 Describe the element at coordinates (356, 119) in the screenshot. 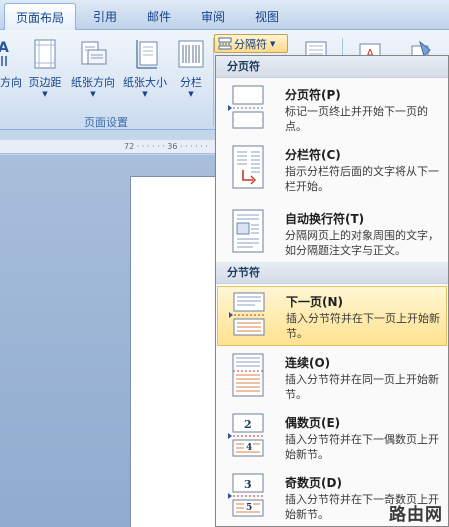

I see `page-break-desc: 标记一页终止并开始下一页的点。` at that location.